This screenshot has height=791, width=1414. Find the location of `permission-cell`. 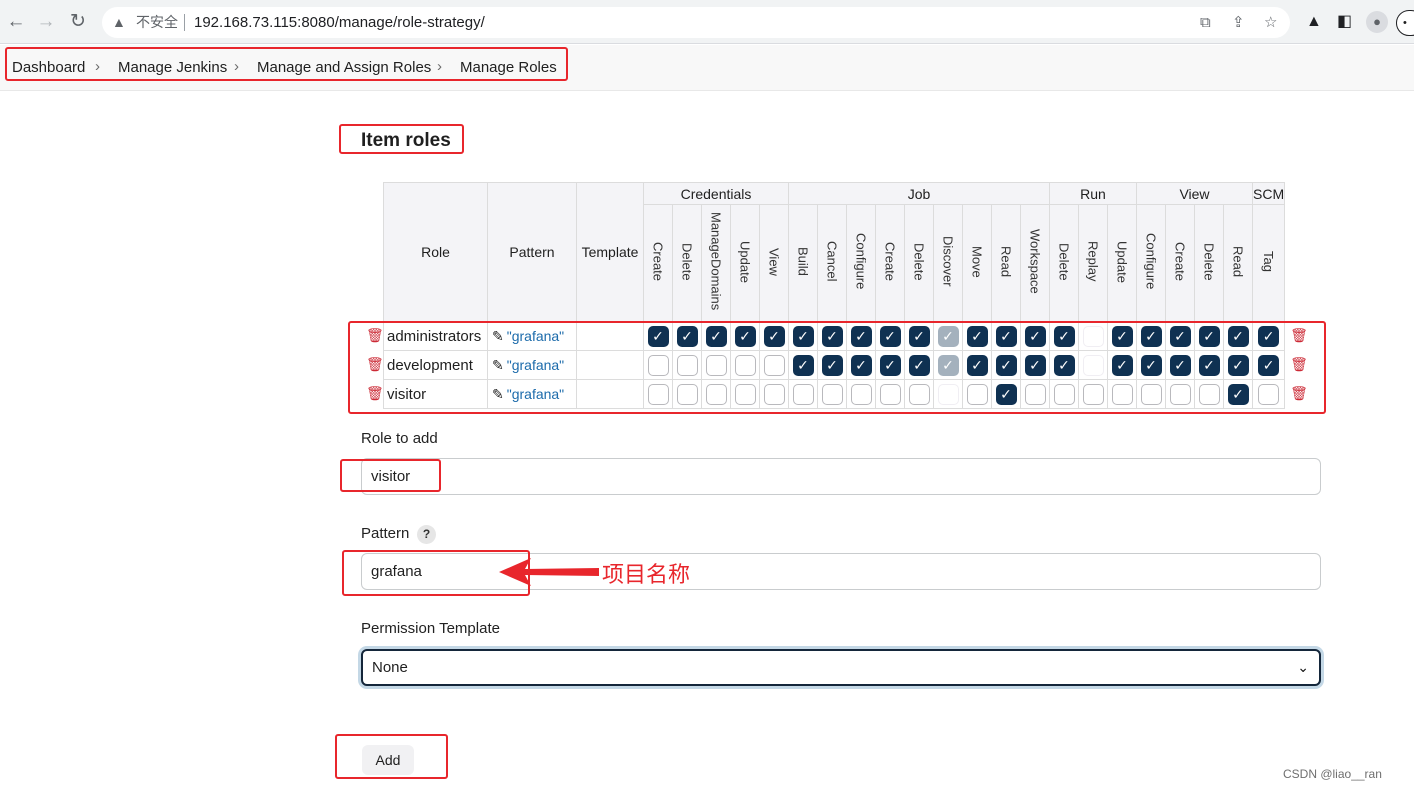

permission-cell is located at coordinates (948, 394).